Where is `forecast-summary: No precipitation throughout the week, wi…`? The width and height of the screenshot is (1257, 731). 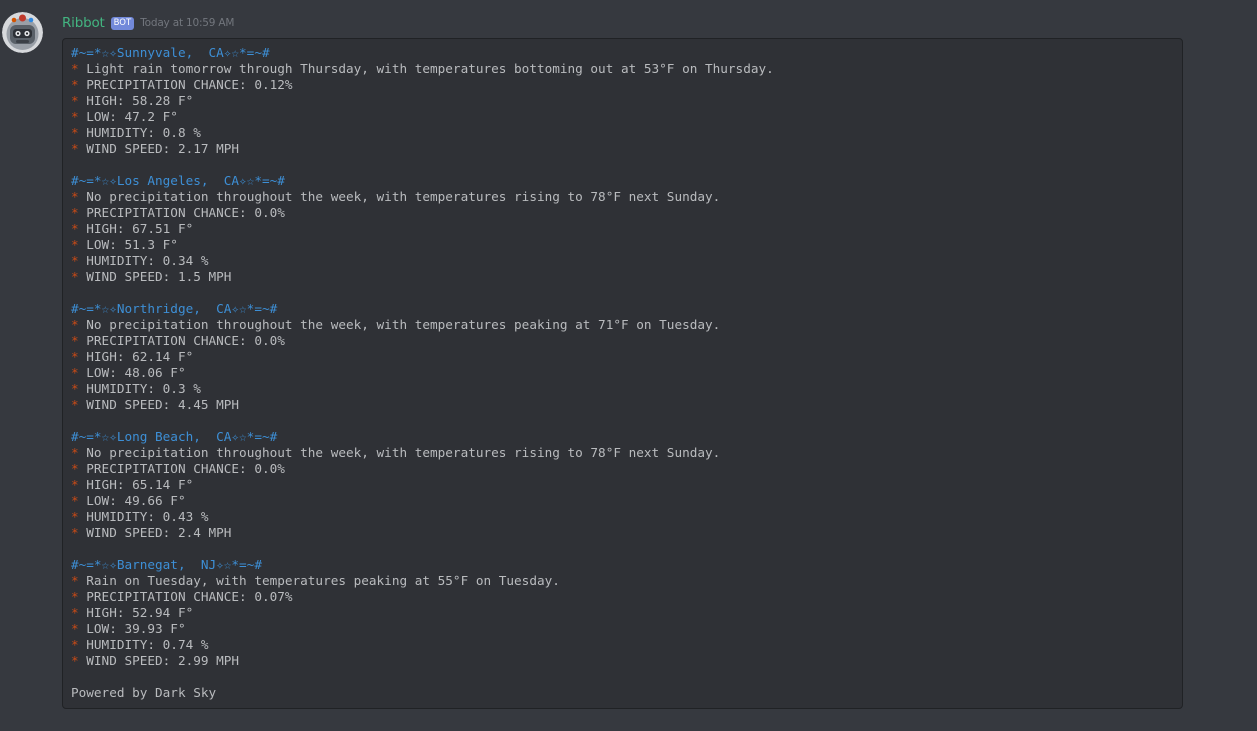
forecast-summary: No precipitation throughout the week, wi… is located at coordinates (403, 196).